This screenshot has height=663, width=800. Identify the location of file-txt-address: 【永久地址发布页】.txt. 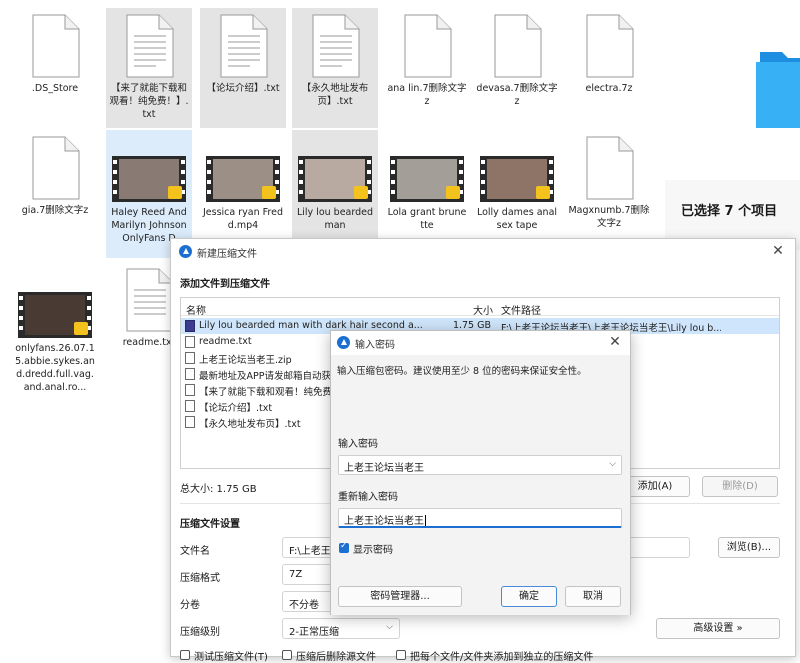
(335, 68).